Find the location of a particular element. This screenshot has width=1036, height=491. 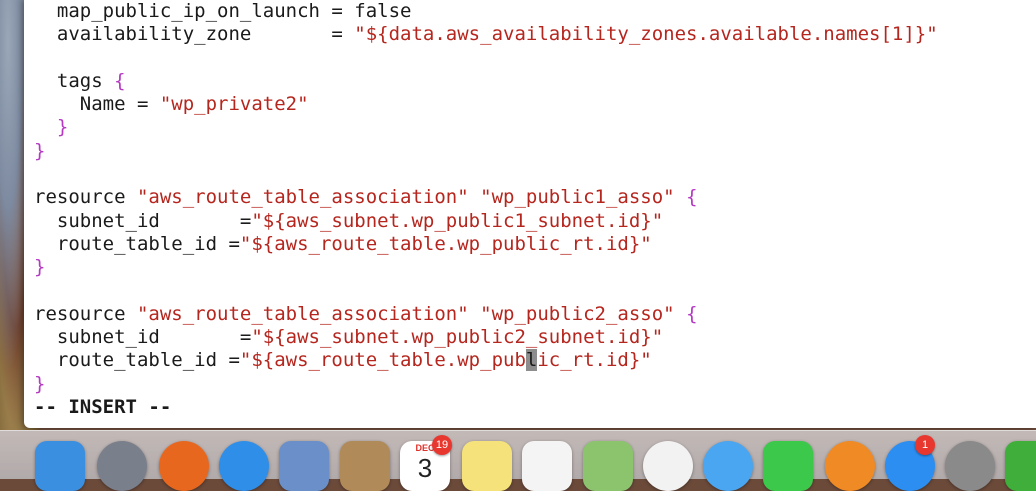

code-line: map_public_ip_on_launch = false is located at coordinates (486, 11).